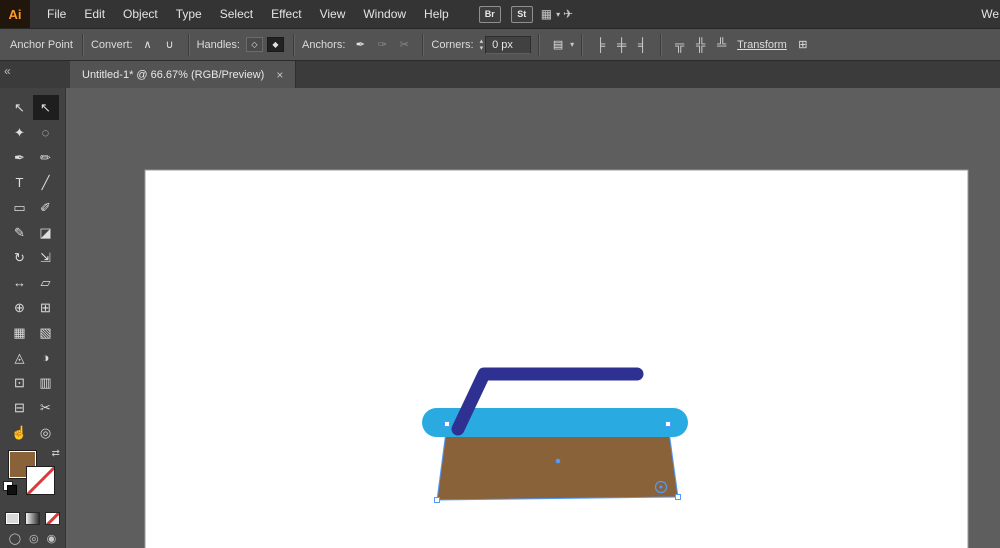  Describe the element at coordinates (140, 14) in the screenshot. I see `menu-object: Object` at that location.